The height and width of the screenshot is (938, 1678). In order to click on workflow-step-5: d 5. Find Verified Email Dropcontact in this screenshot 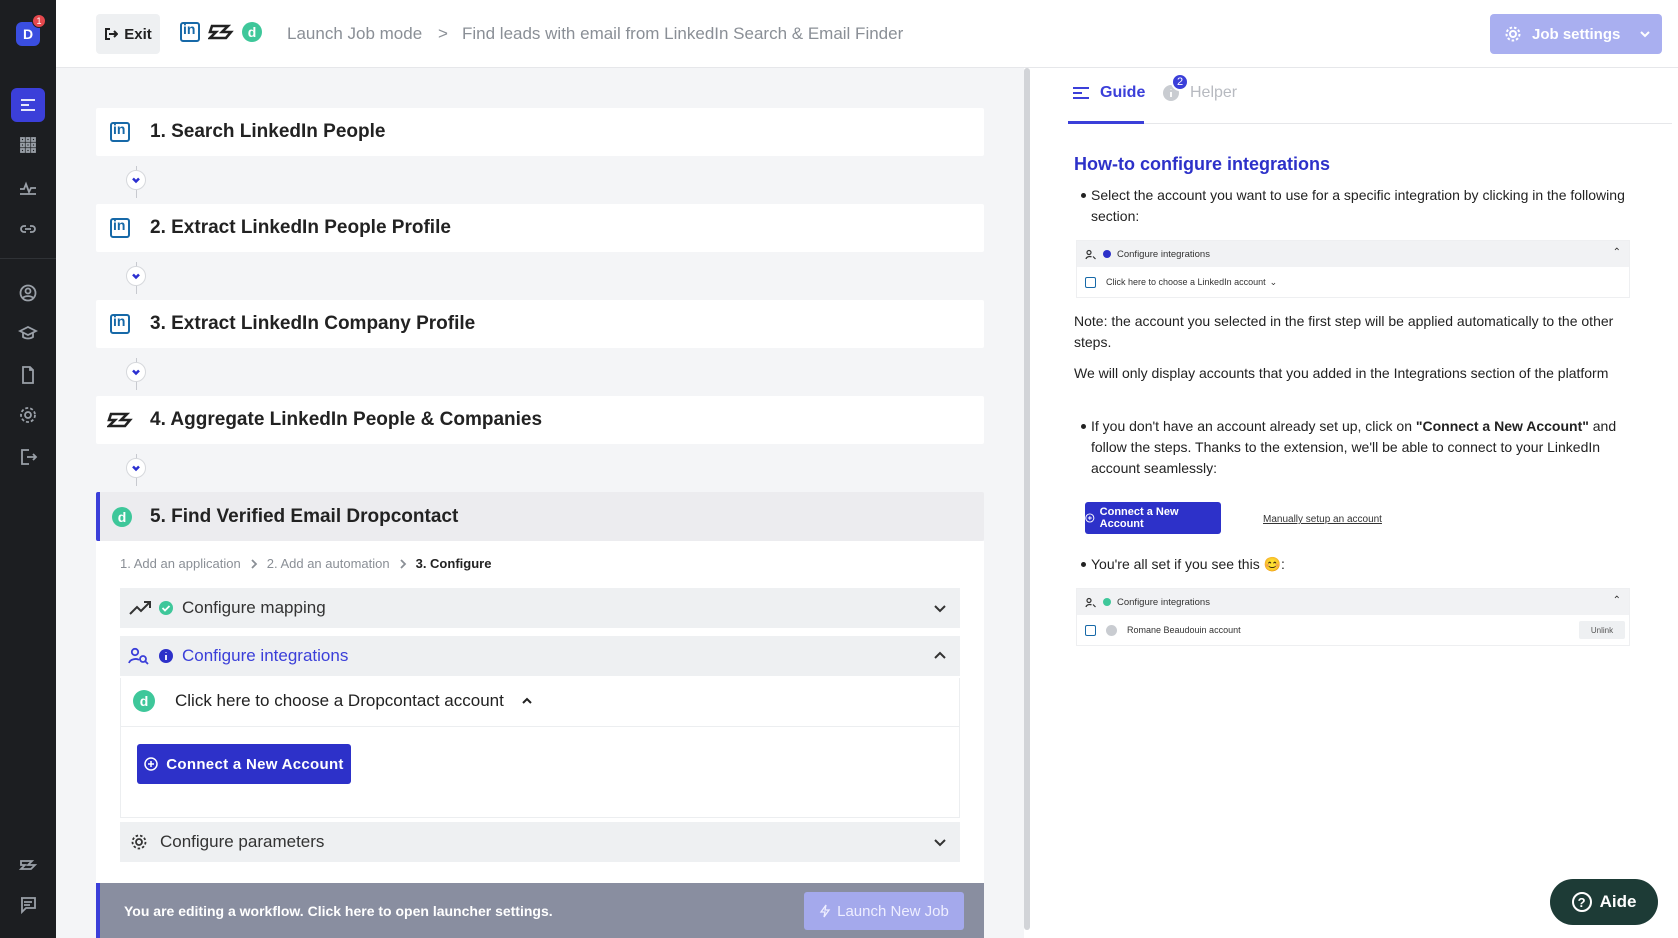, I will do `click(540, 516)`.